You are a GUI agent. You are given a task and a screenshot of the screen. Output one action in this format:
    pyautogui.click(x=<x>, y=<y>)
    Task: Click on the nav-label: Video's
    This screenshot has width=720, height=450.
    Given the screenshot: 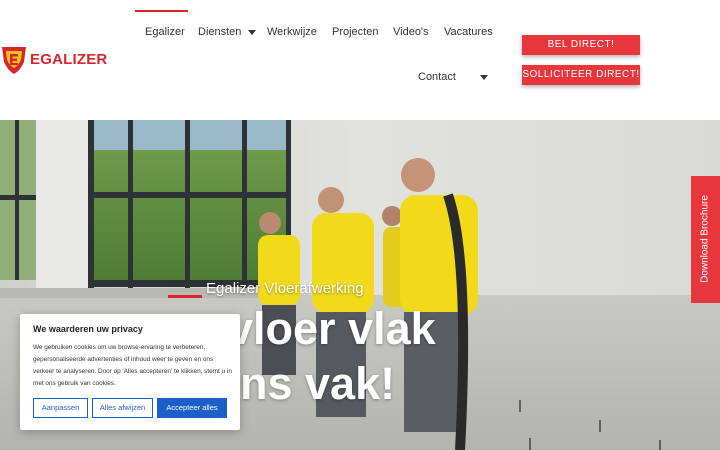 What is the action you would take?
    pyautogui.click(x=411, y=32)
    